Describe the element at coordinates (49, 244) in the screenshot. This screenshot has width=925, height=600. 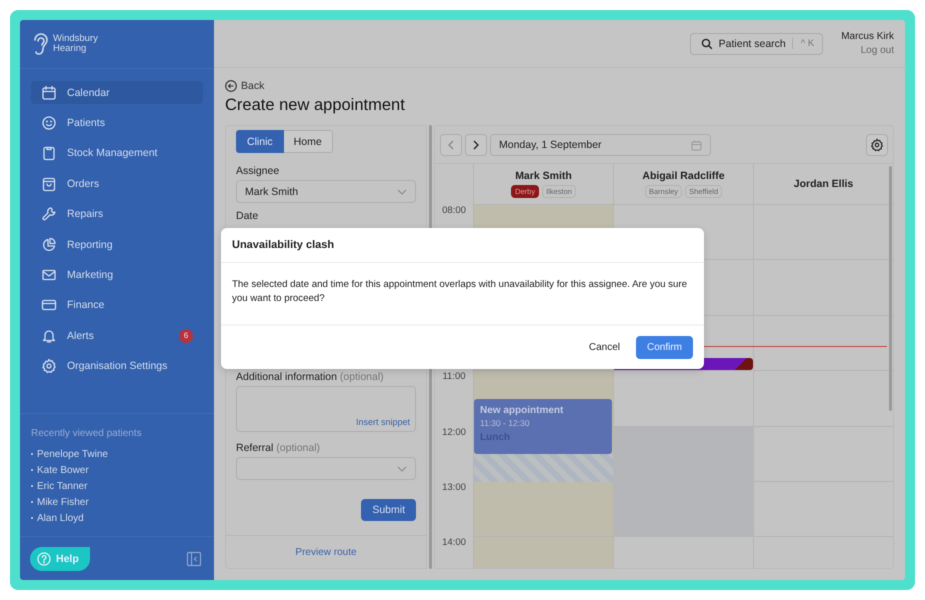
I see `pie-chart-icon` at that location.